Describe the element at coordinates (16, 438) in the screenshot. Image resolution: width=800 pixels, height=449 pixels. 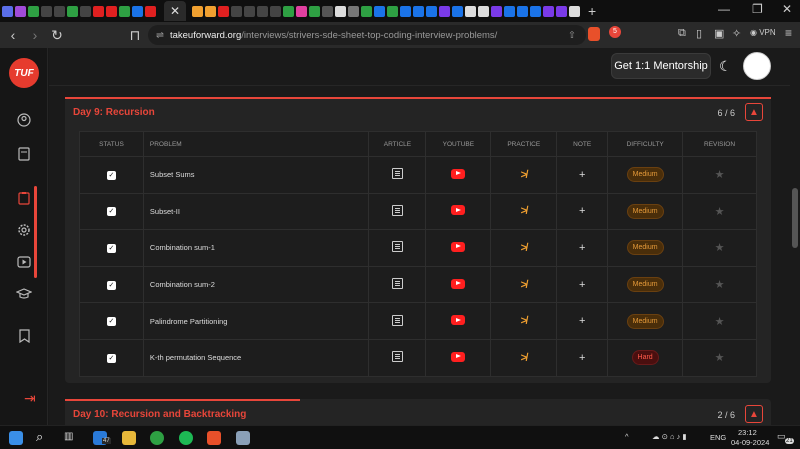
I see `windows-start-icon` at that location.